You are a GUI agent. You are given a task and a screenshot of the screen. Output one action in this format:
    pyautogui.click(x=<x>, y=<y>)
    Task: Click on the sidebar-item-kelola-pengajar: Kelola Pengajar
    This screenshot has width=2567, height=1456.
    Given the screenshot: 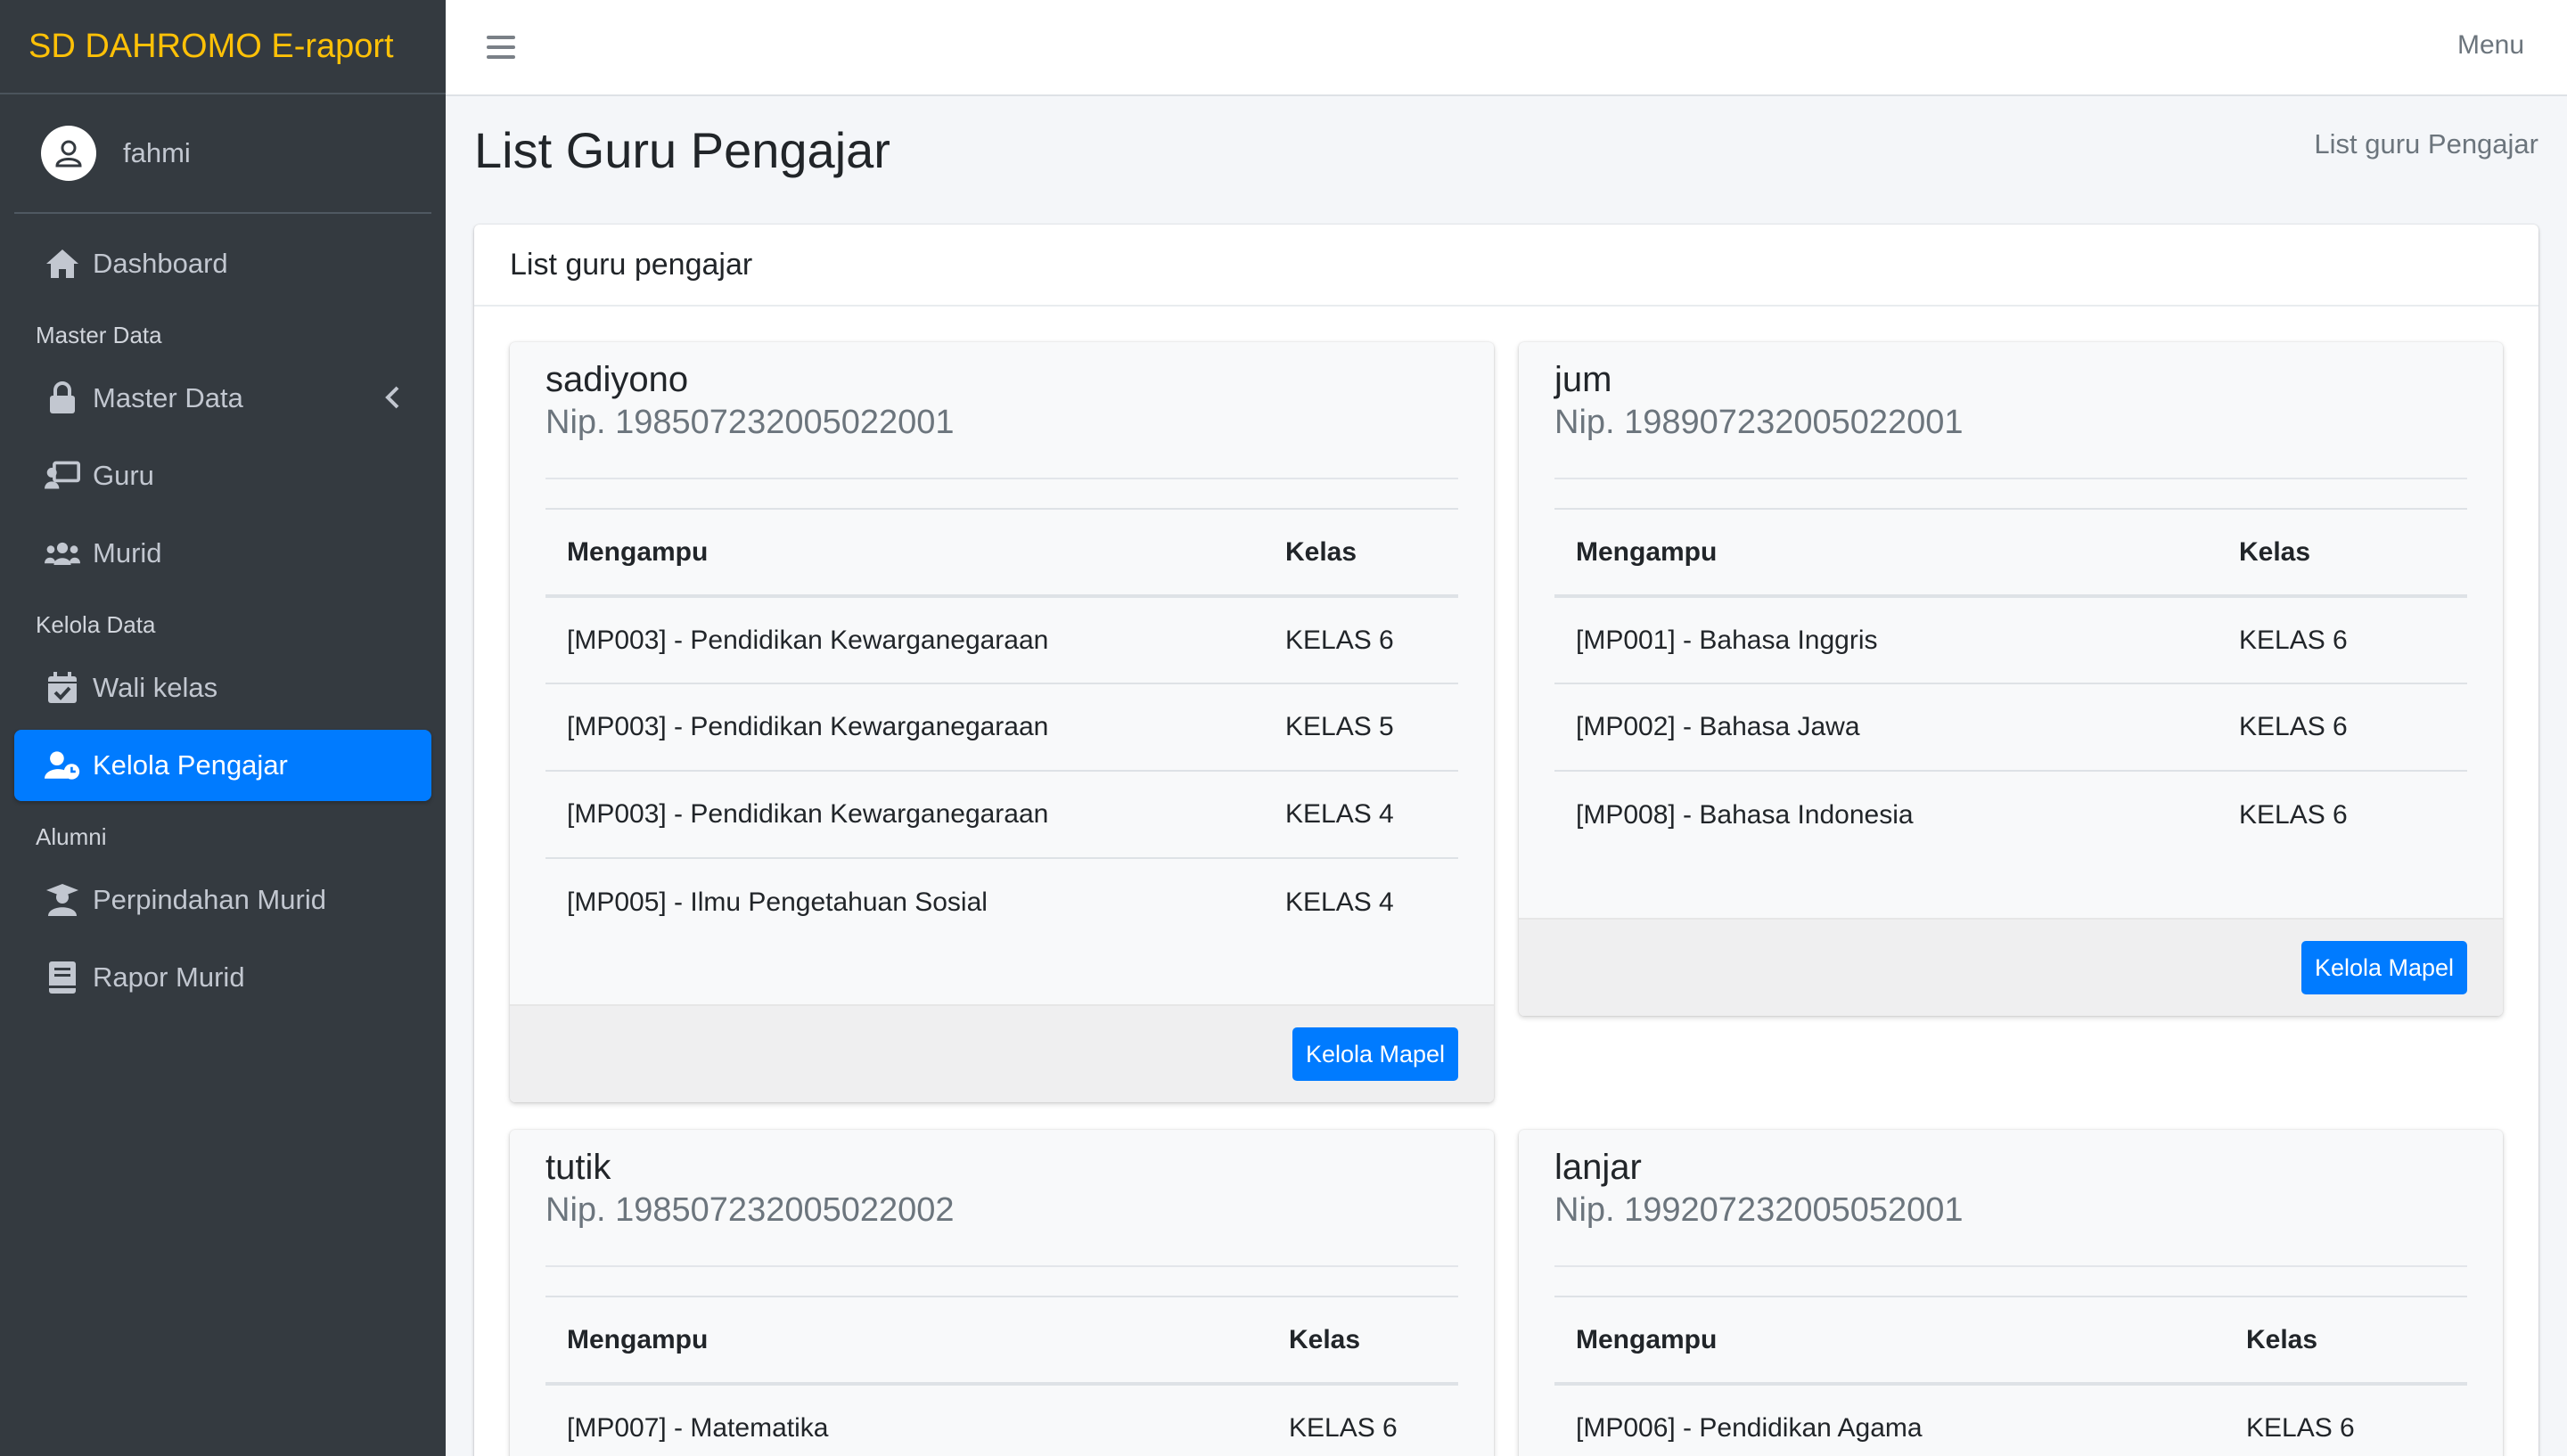 What is the action you would take?
    pyautogui.click(x=222, y=766)
    